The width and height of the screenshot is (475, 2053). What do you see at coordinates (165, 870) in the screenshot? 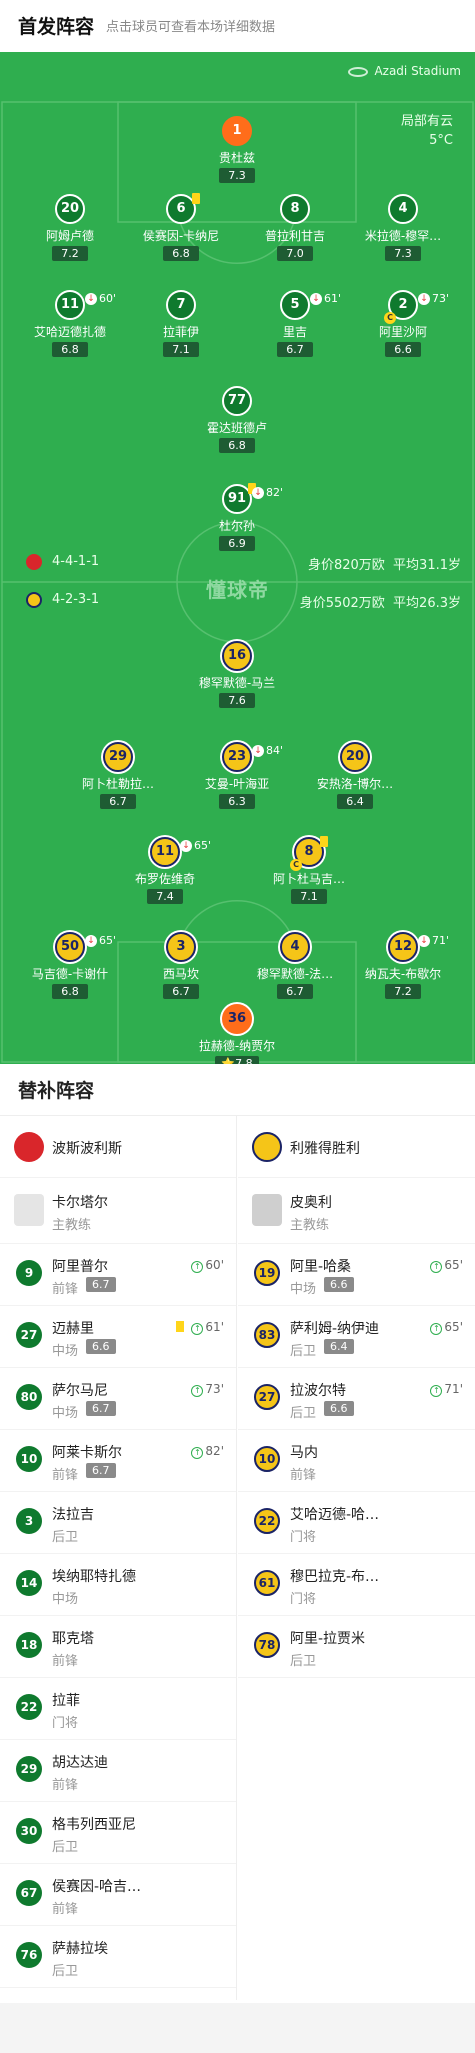
I see `player-away: 11 ↓ 65' 布罗佐维奇 7.4` at bounding box center [165, 870].